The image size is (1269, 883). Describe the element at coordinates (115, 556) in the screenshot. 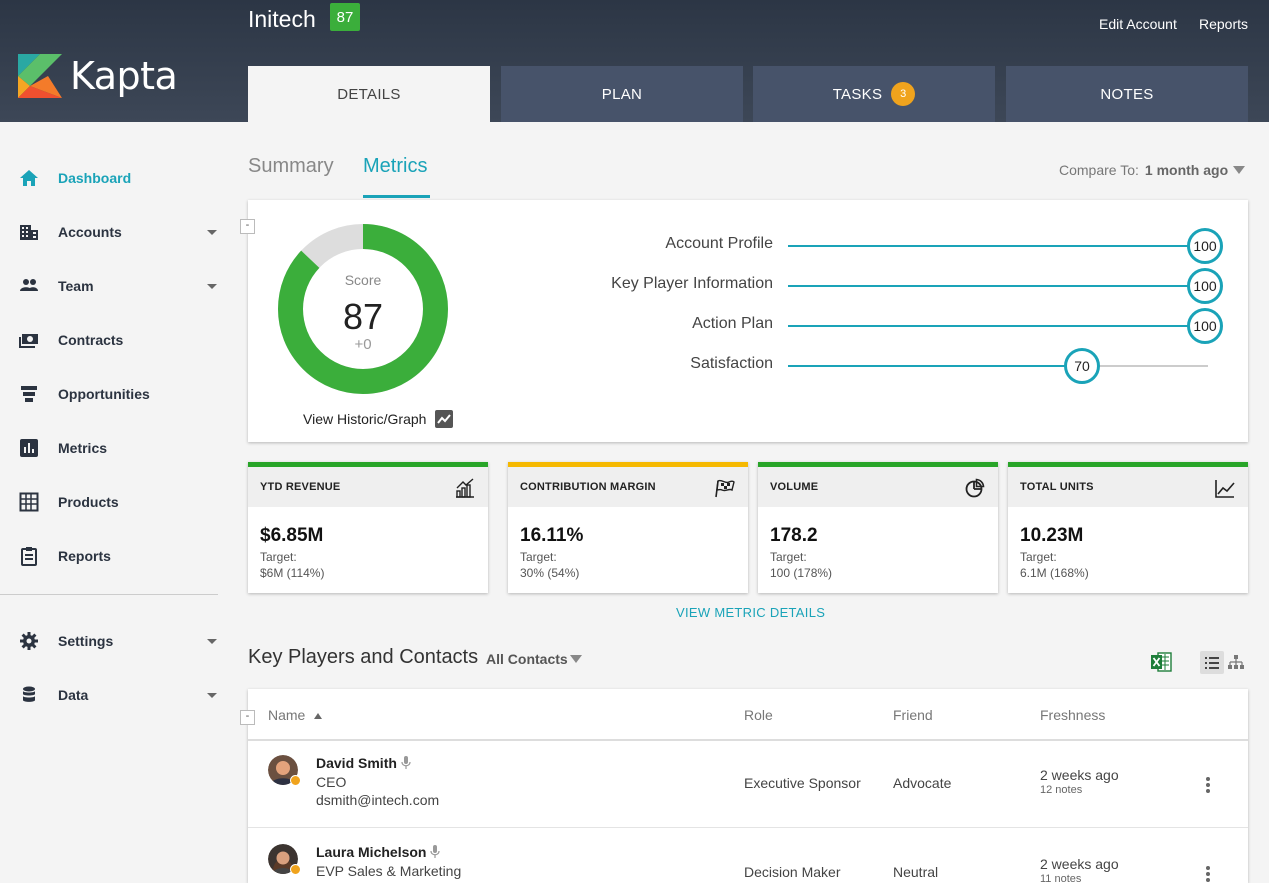

I see `sidebar-item-reports: Reports` at that location.